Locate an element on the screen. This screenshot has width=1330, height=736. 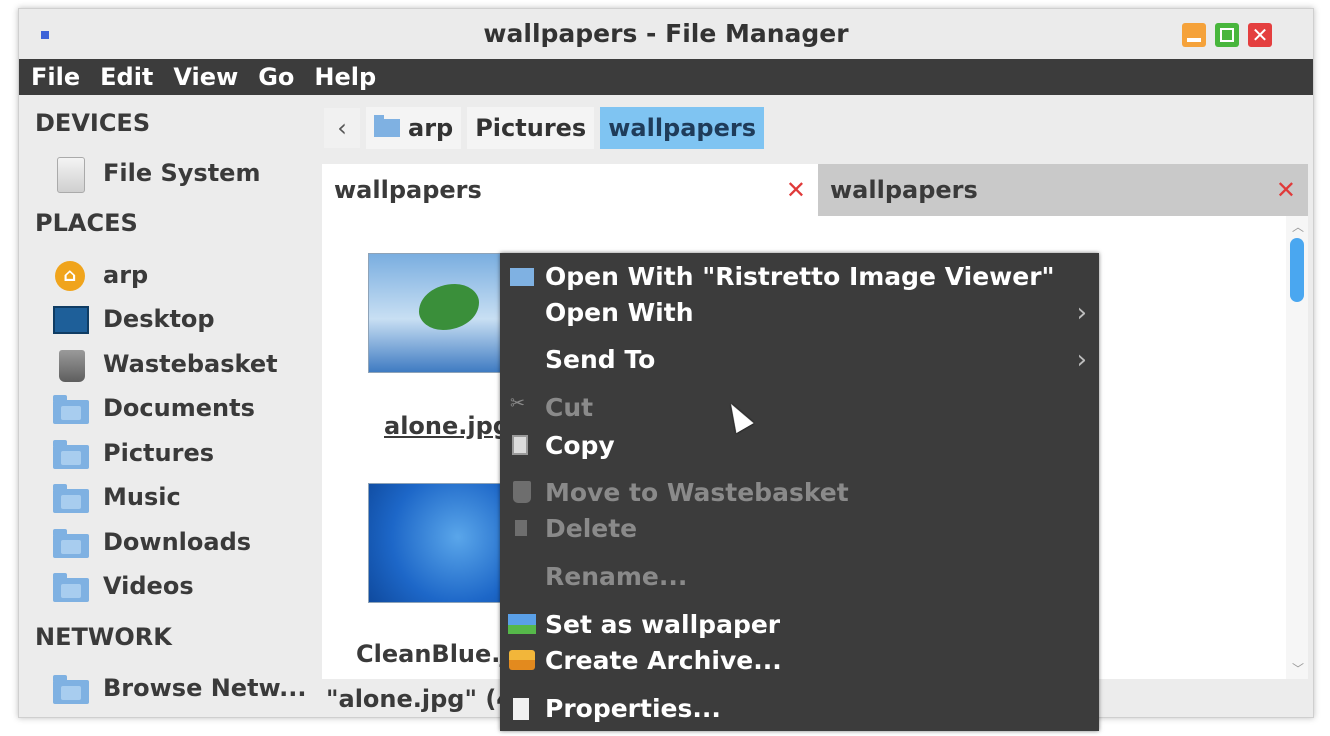
file-thumbnail-alone is located at coordinates (443, 313).